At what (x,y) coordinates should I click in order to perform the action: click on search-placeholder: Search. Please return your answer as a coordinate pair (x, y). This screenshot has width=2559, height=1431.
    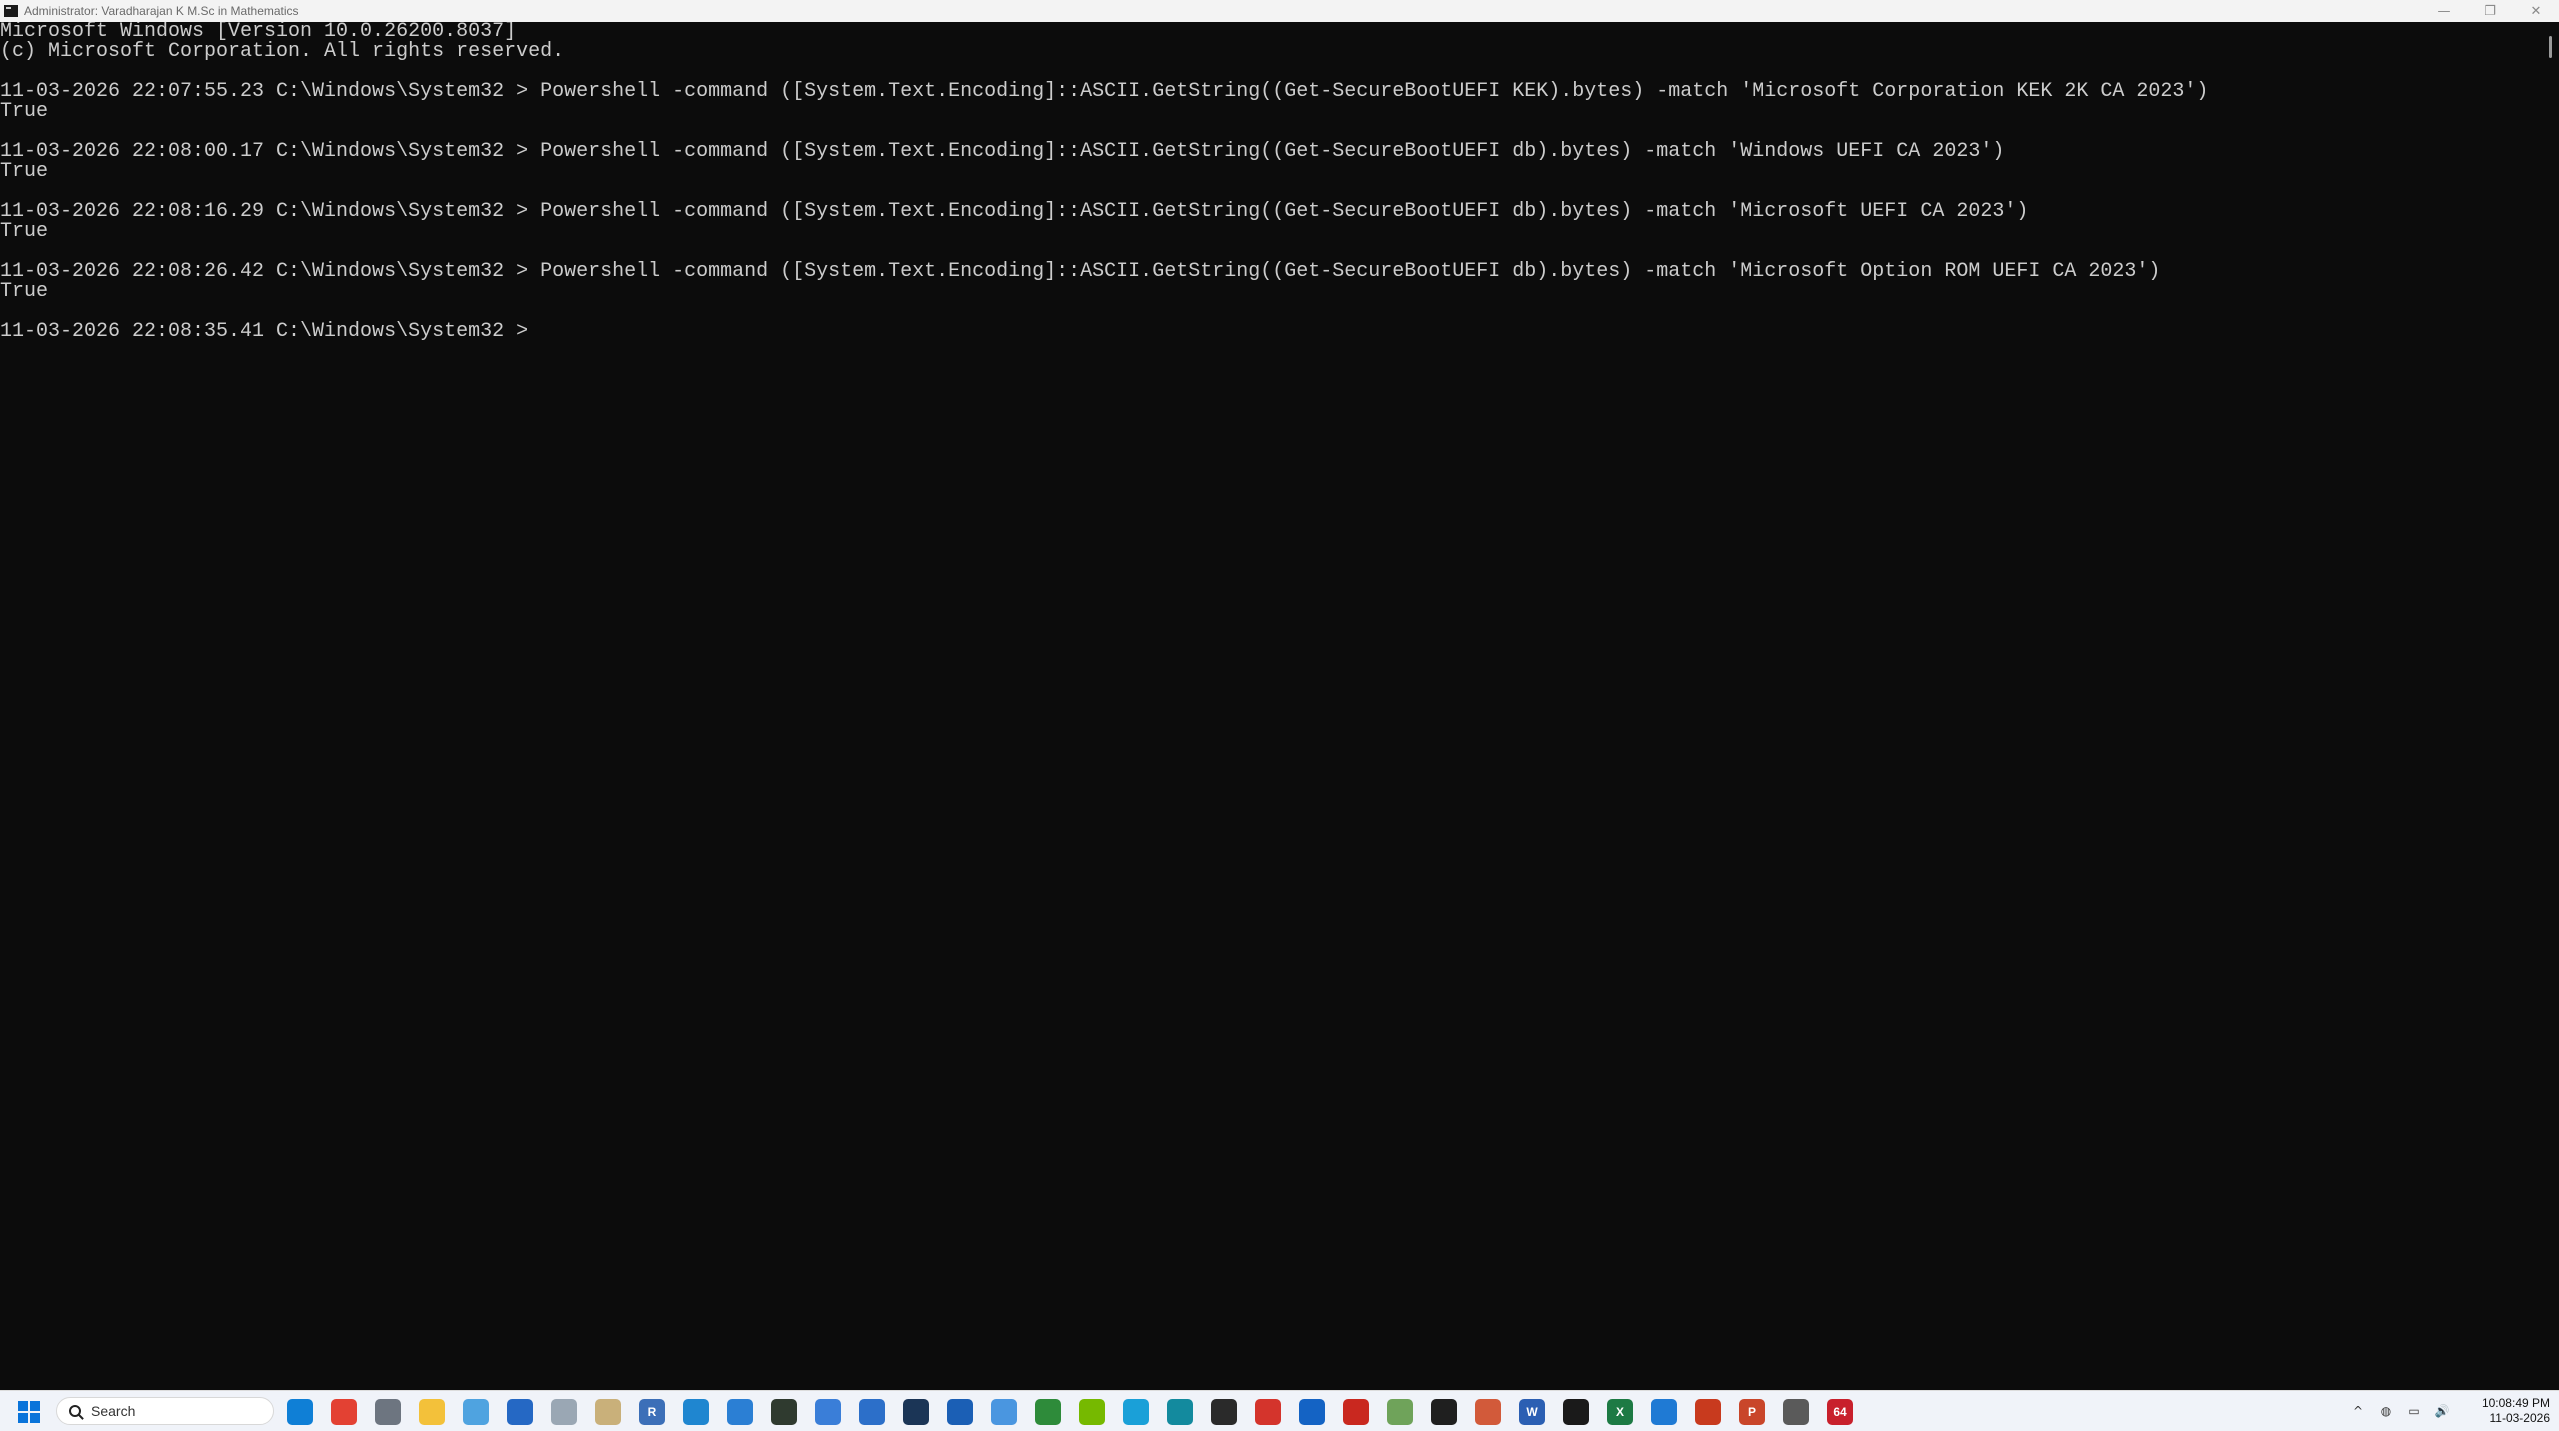
    Looking at the image, I should click on (113, 1411).